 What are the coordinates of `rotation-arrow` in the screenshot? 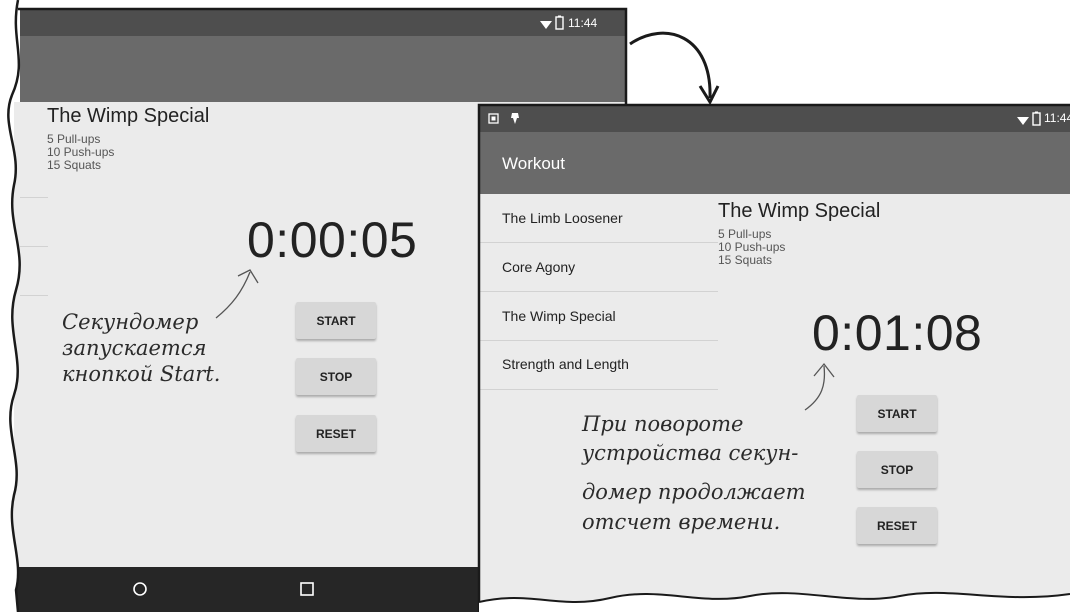 It's located at (670, 65).